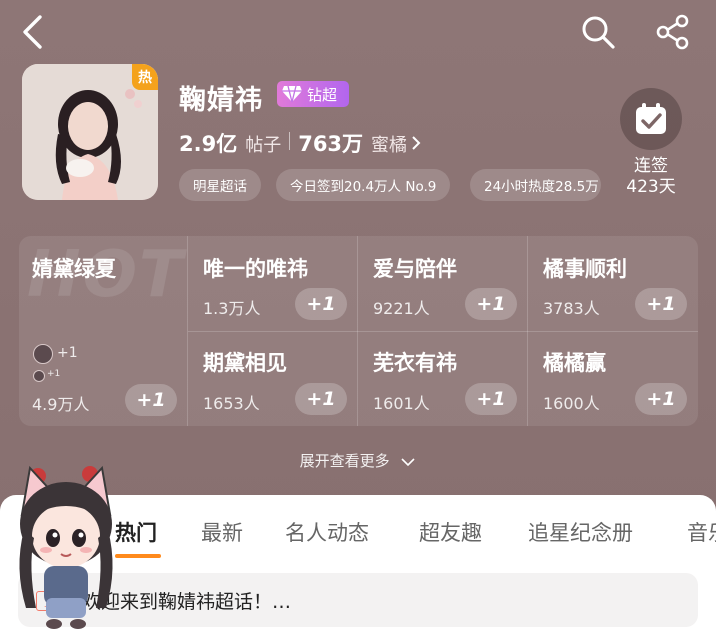  What do you see at coordinates (290, 141) in the screenshot?
I see `stats-divider` at bounding box center [290, 141].